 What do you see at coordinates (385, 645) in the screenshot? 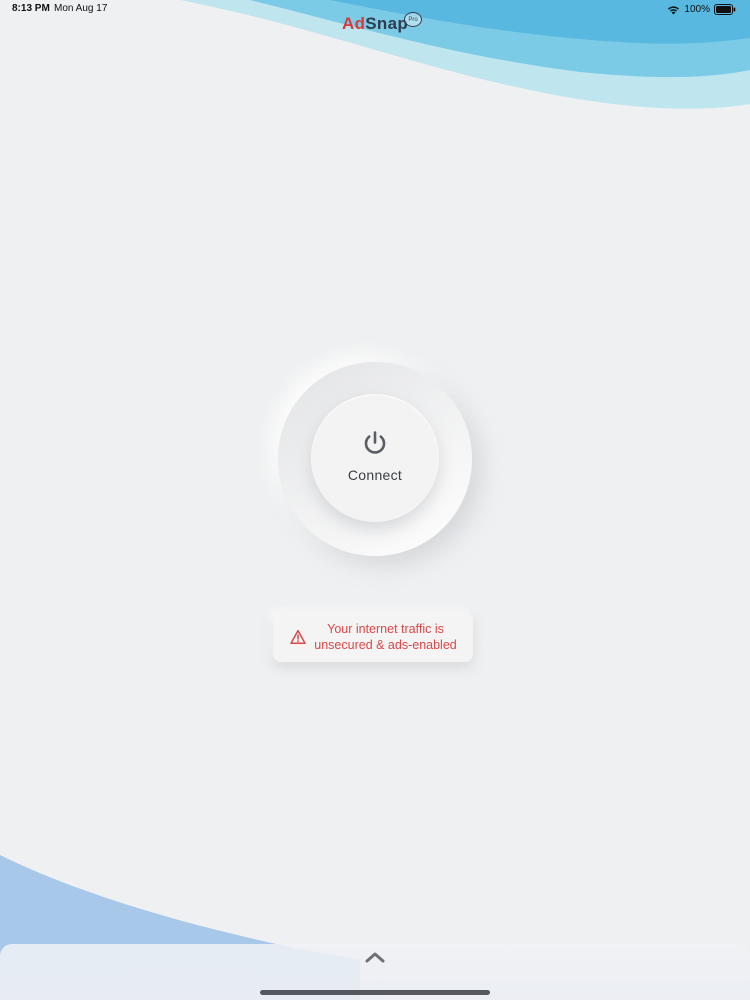
I see `warning-text-line2: unsecured & ads-enabled` at bounding box center [385, 645].